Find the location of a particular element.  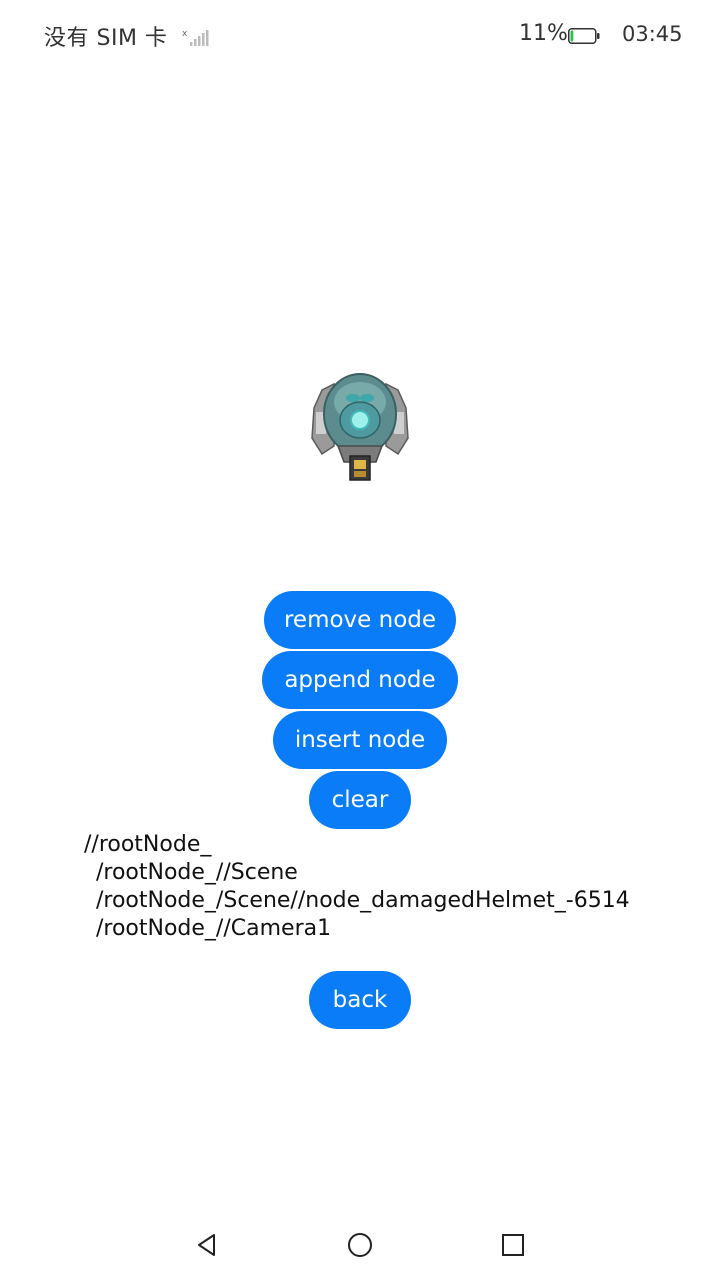

recents-square-icon is located at coordinates (513, 1245).